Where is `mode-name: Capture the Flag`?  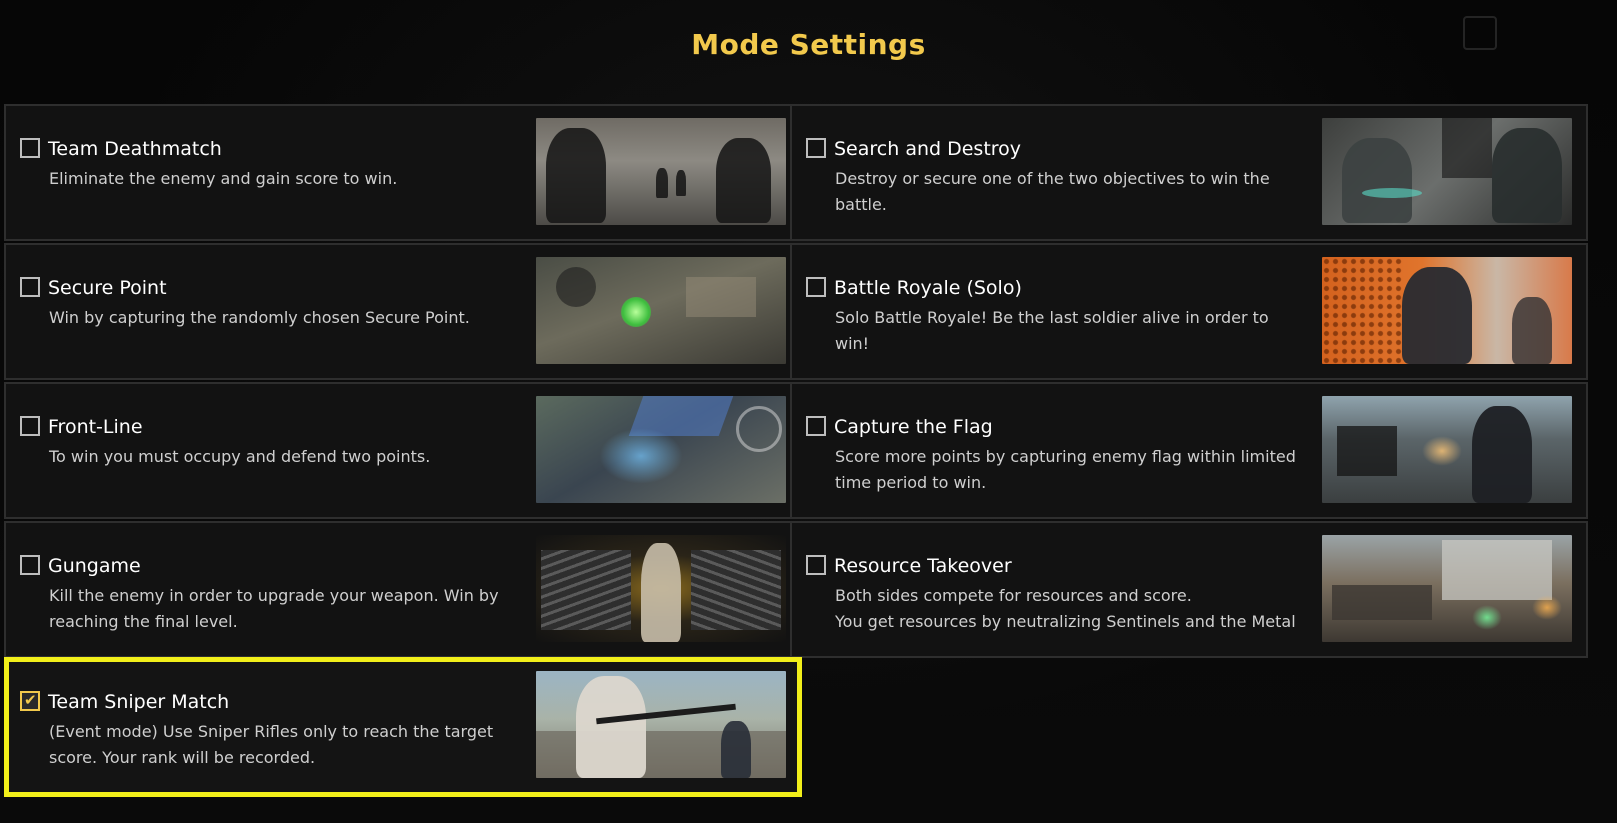
mode-name: Capture the Flag is located at coordinates (913, 427).